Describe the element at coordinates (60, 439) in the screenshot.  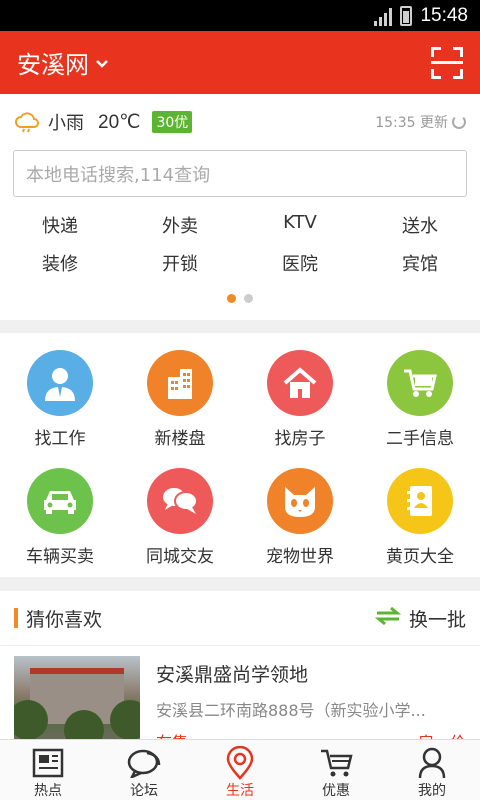
I see `category-label: 找工作` at that location.